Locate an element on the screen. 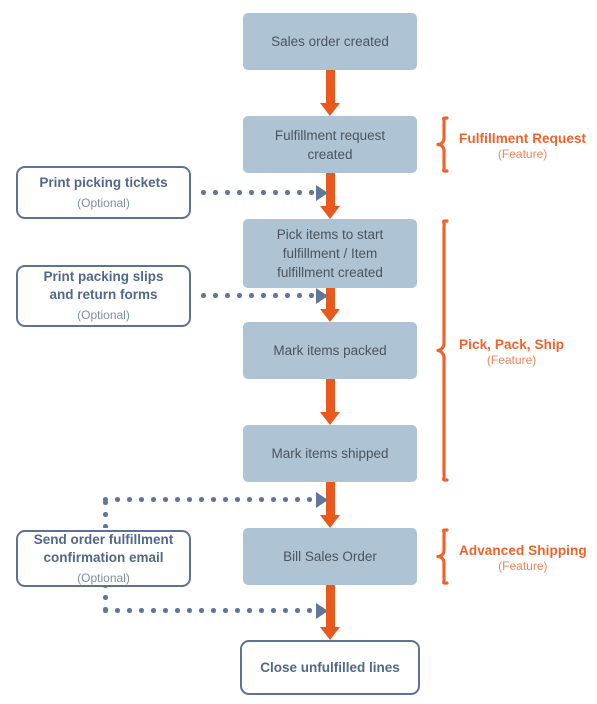 This screenshot has width=597, height=704. flow-arrow-2-head is located at coordinates (329, 212).